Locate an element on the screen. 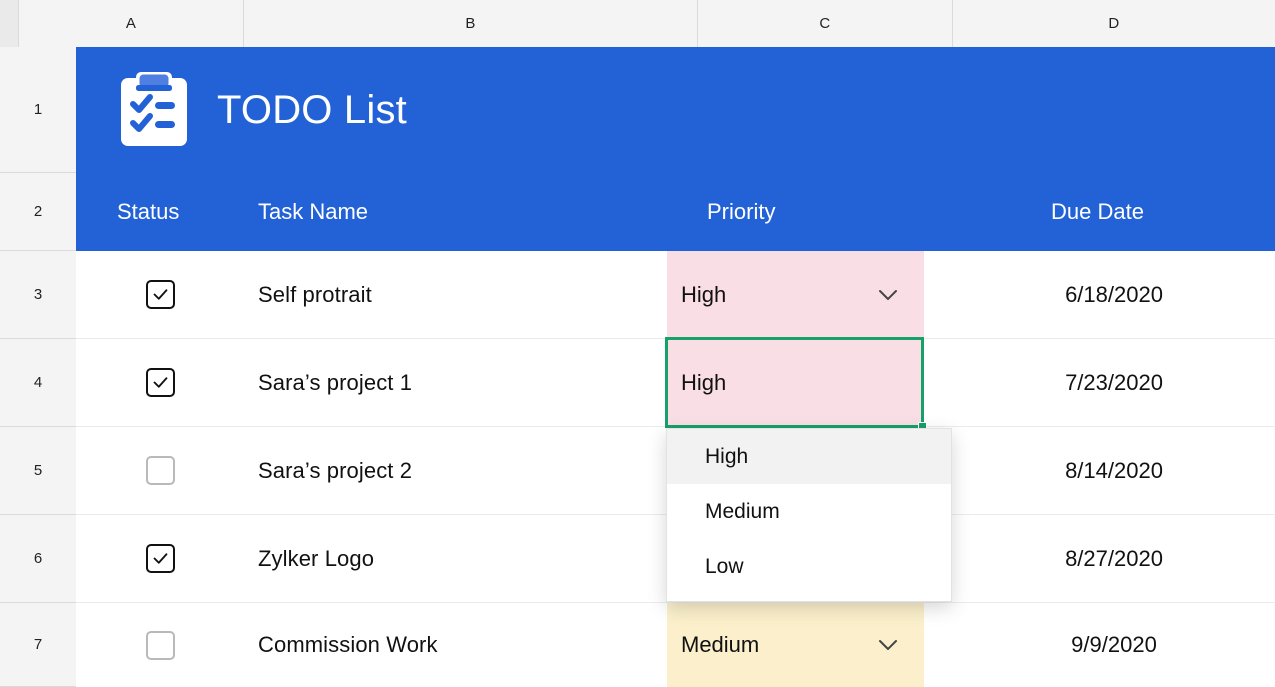 This screenshot has width=1275, height=687. row-header-3-label: 3 is located at coordinates (38, 294).